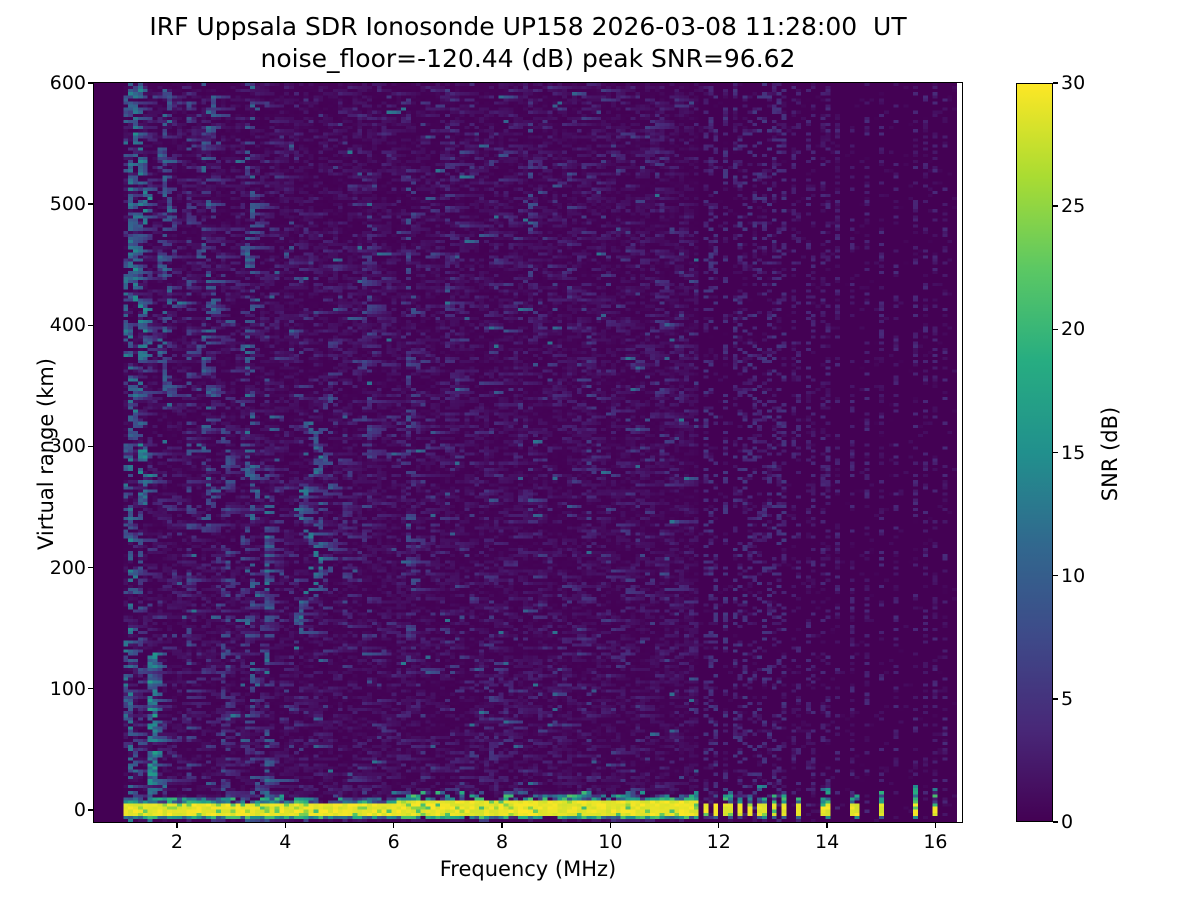  I want to click on y-tick-label: 400, so click(67, 325).